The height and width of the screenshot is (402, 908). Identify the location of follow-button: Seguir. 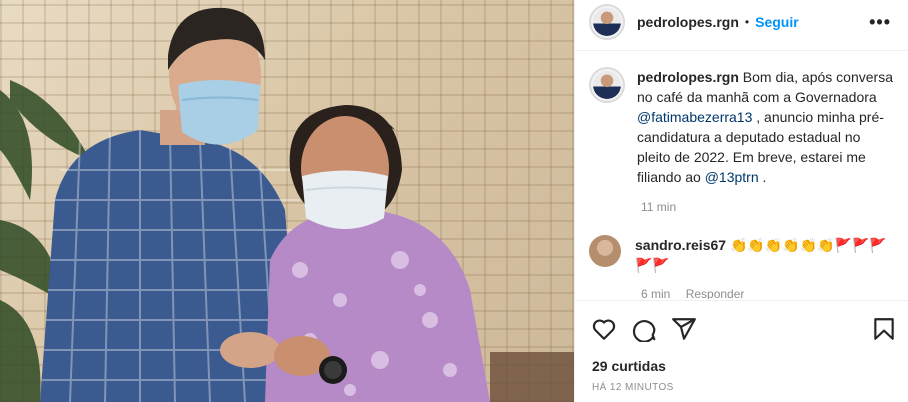
(777, 22).